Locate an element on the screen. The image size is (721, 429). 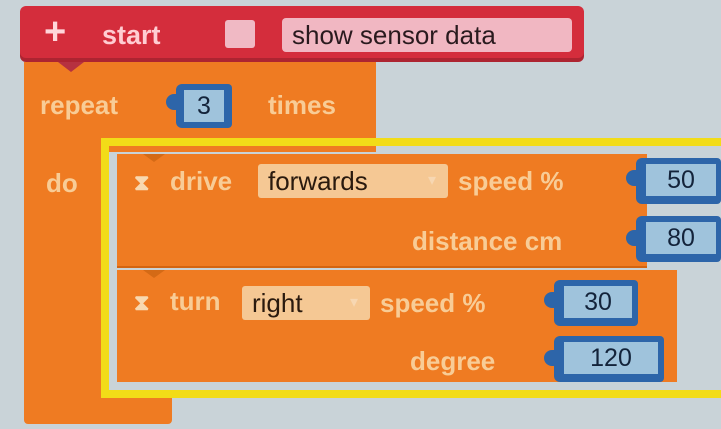
drive-distance-value: 80 is located at coordinates (681, 238).